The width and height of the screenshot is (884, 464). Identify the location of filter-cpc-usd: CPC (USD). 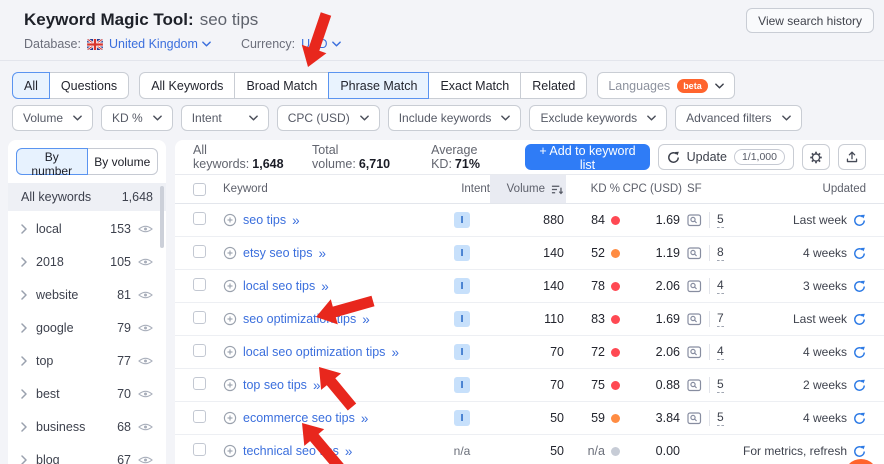
(328, 118).